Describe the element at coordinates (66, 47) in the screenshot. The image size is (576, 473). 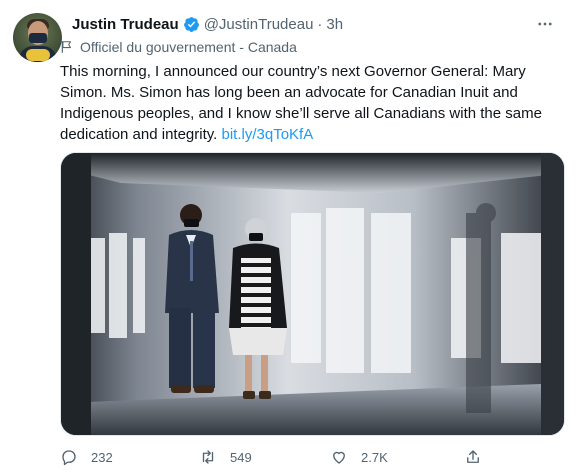
I see `government-flag-icon` at that location.